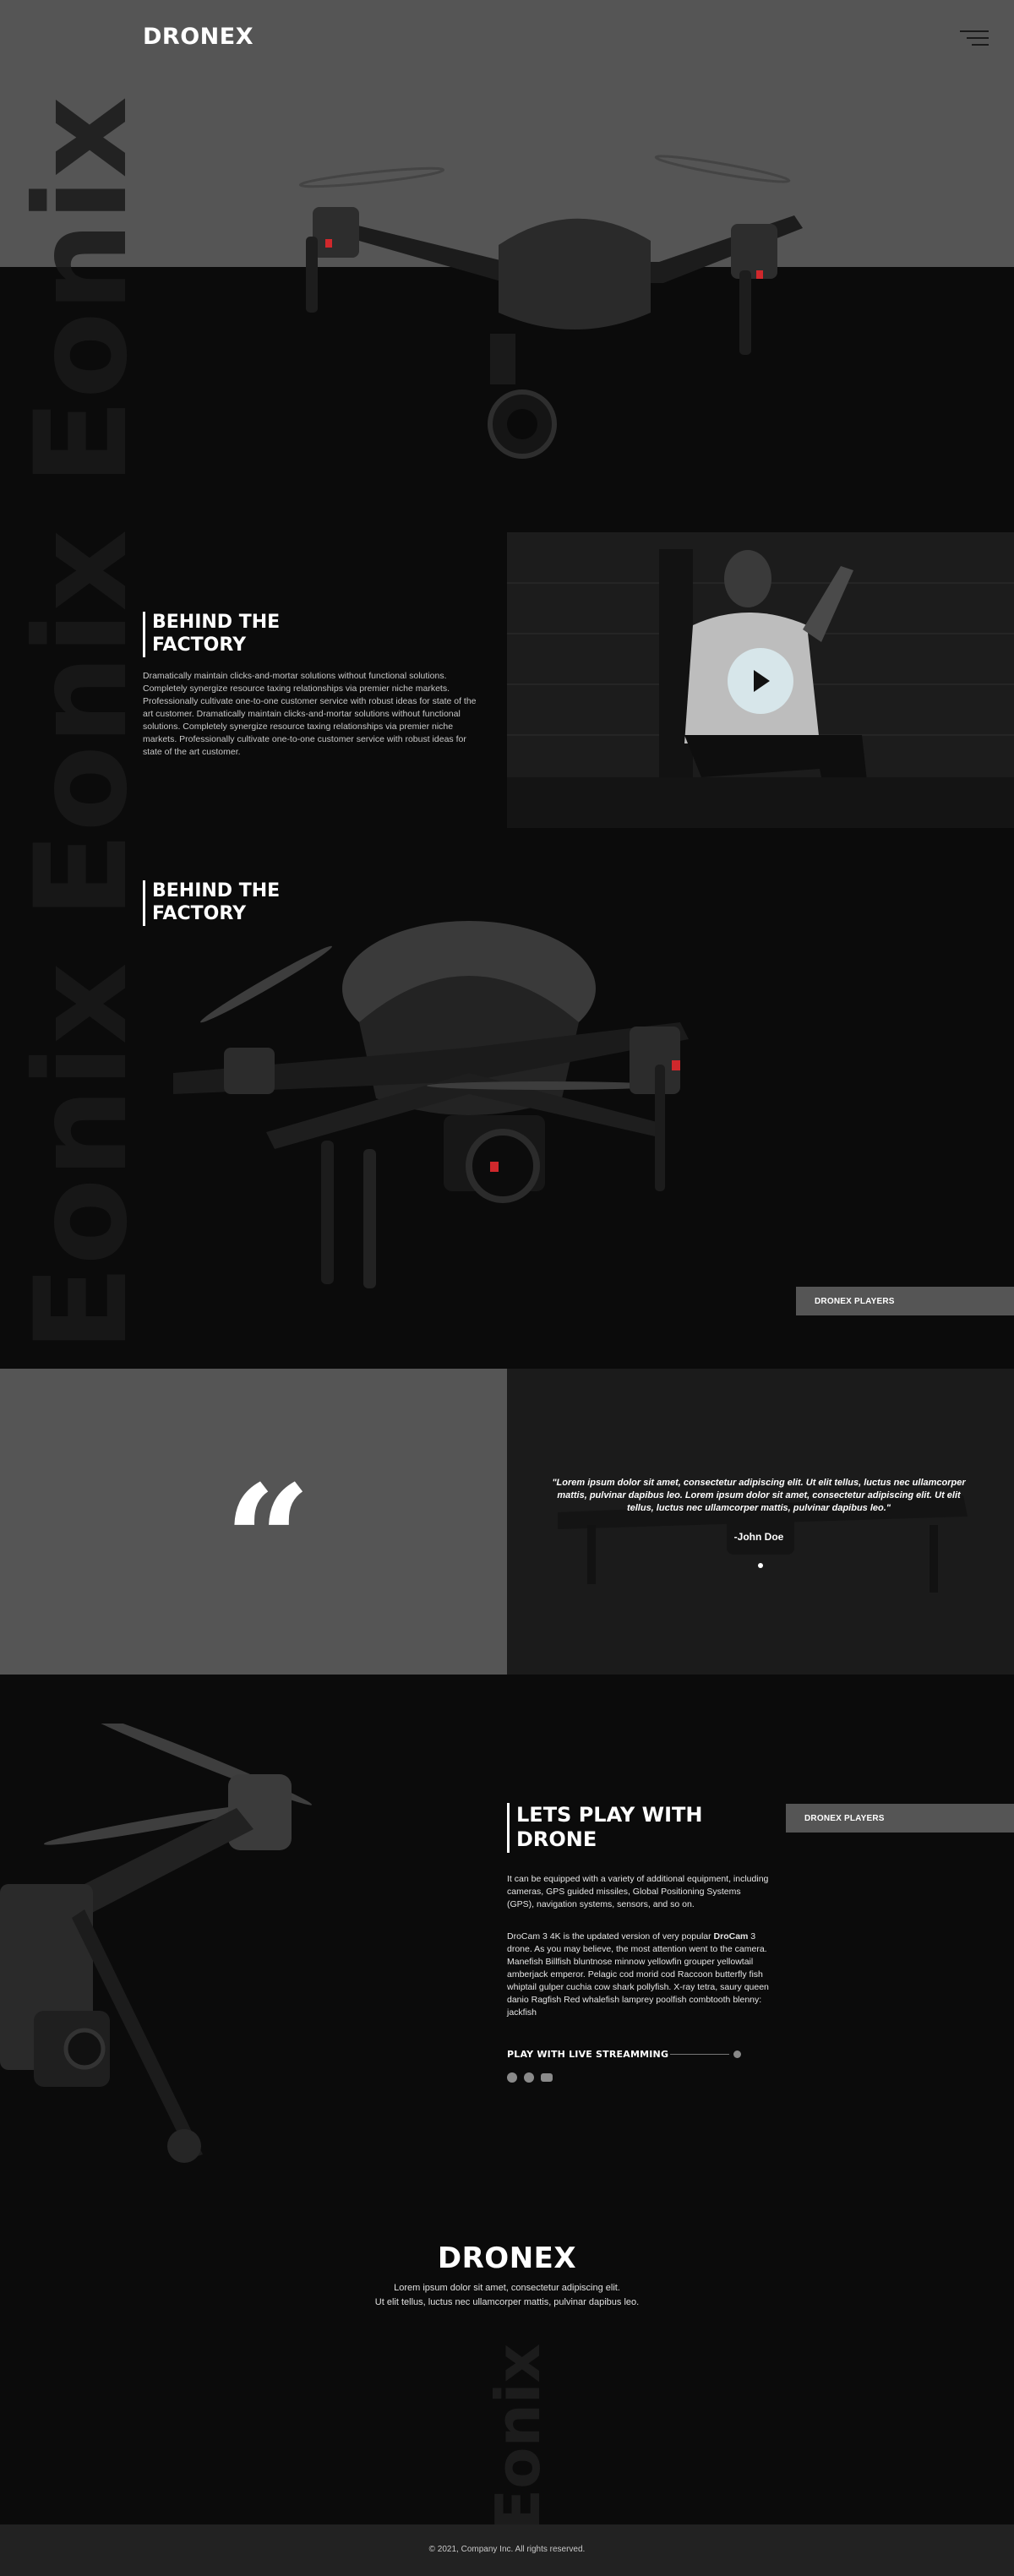 Image resolution: width=1014 pixels, height=2576 pixels. What do you see at coordinates (609, 1815) in the screenshot?
I see `play-title-line1: LETS PLAY WITH` at bounding box center [609, 1815].